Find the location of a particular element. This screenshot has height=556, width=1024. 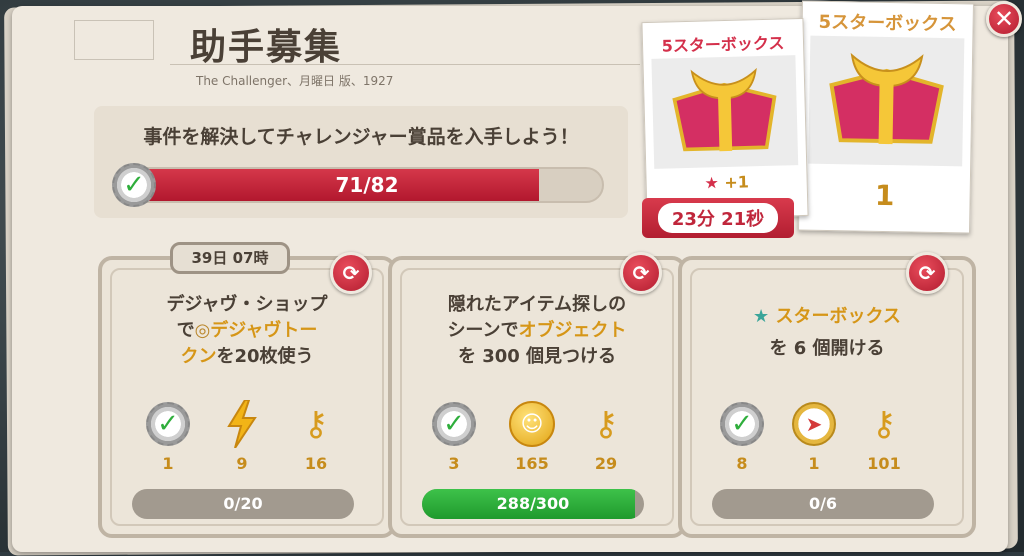

reward-timer: 23分 21秒 is located at coordinates (718, 218).